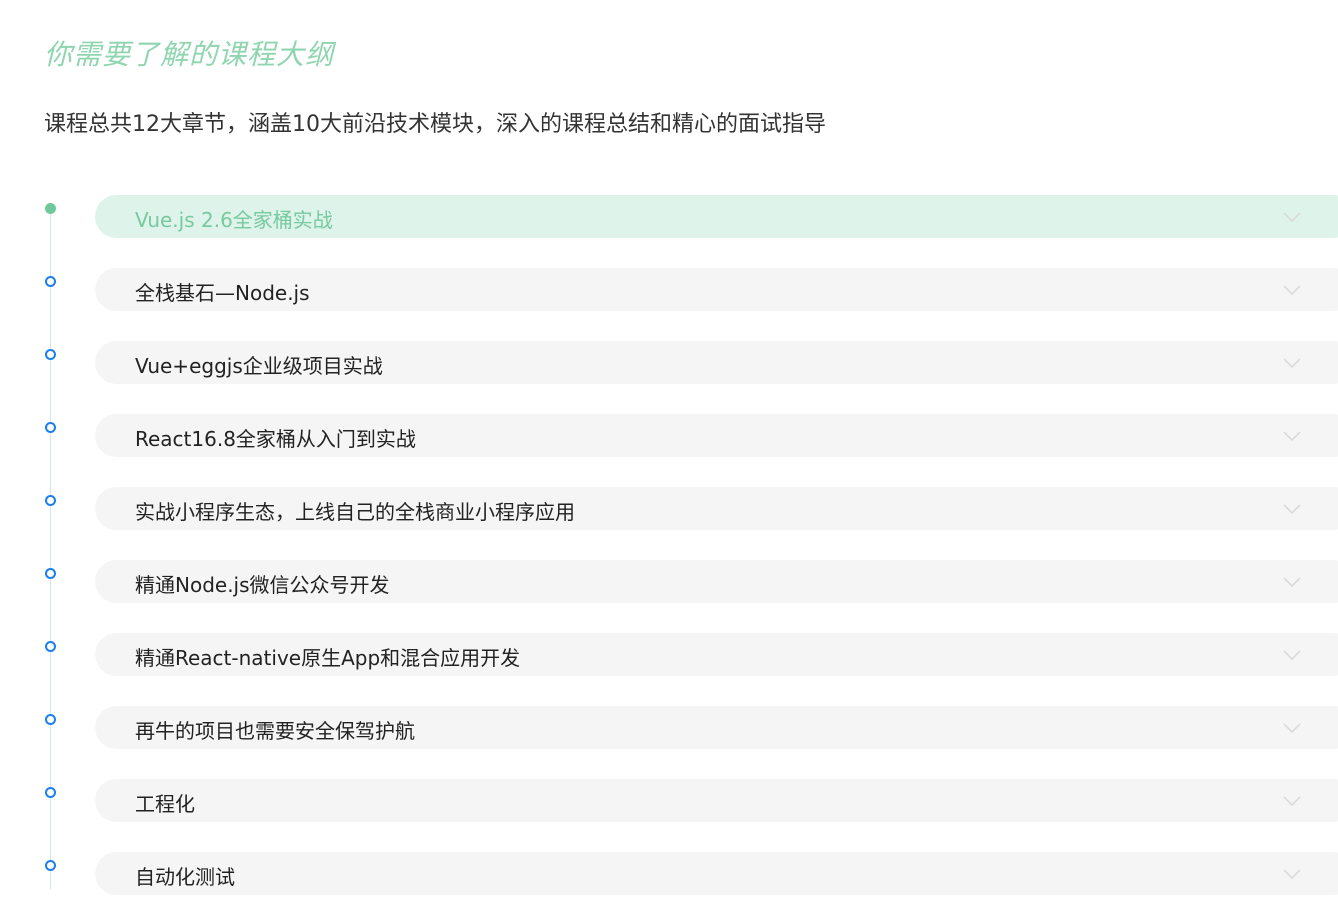 Image resolution: width=1338 pixels, height=900 pixels. I want to click on chapter-row: 工程化, so click(669, 815).